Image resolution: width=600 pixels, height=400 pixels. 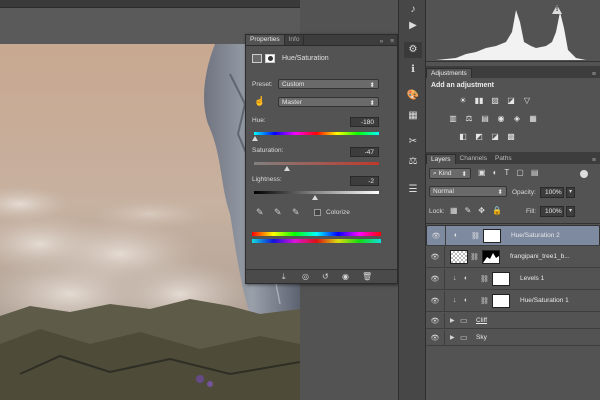 I want to click on filter-toggle-icon, so click(x=584, y=174).